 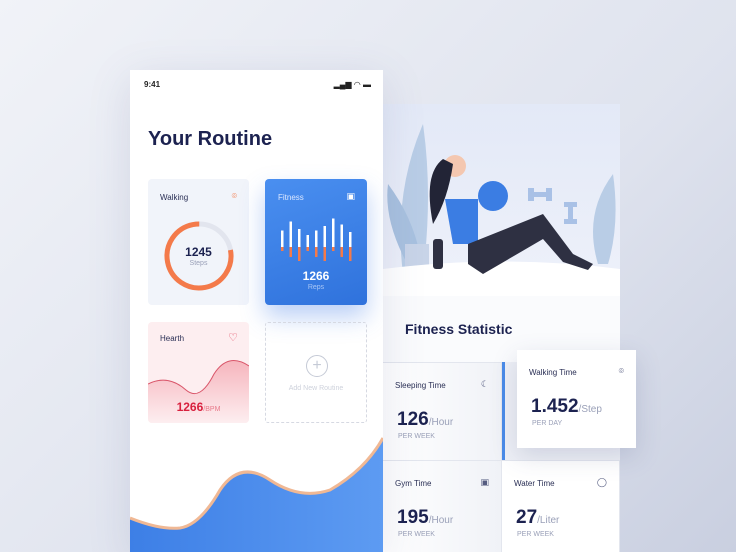 What do you see at coordinates (198, 252) in the screenshot?
I see `steps-value: 1245` at bounding box center [198, 252].